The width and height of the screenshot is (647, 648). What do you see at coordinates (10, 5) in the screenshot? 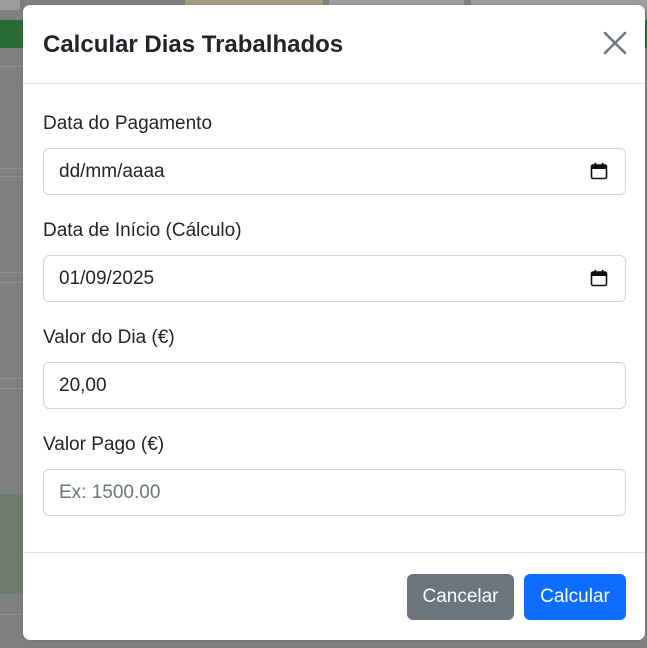
I see `background-cell` at bounding box center [10, 5].